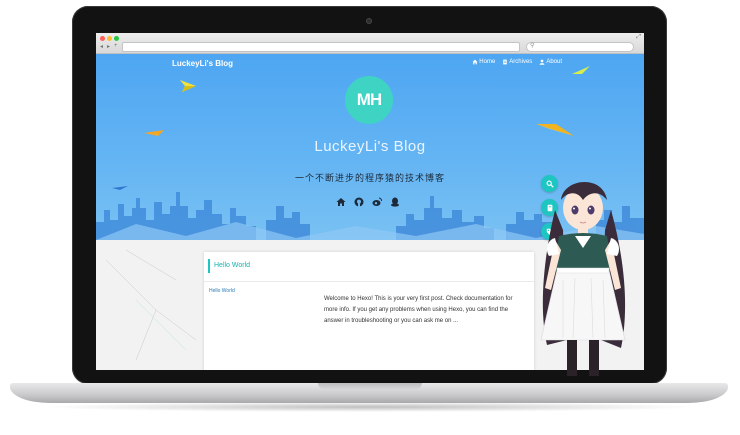 This screenshot has height=435, width=740. What do you see at coordinates (505, 62) in the screenshot?
I see `archive-icon` at bounding box center [505, 62].